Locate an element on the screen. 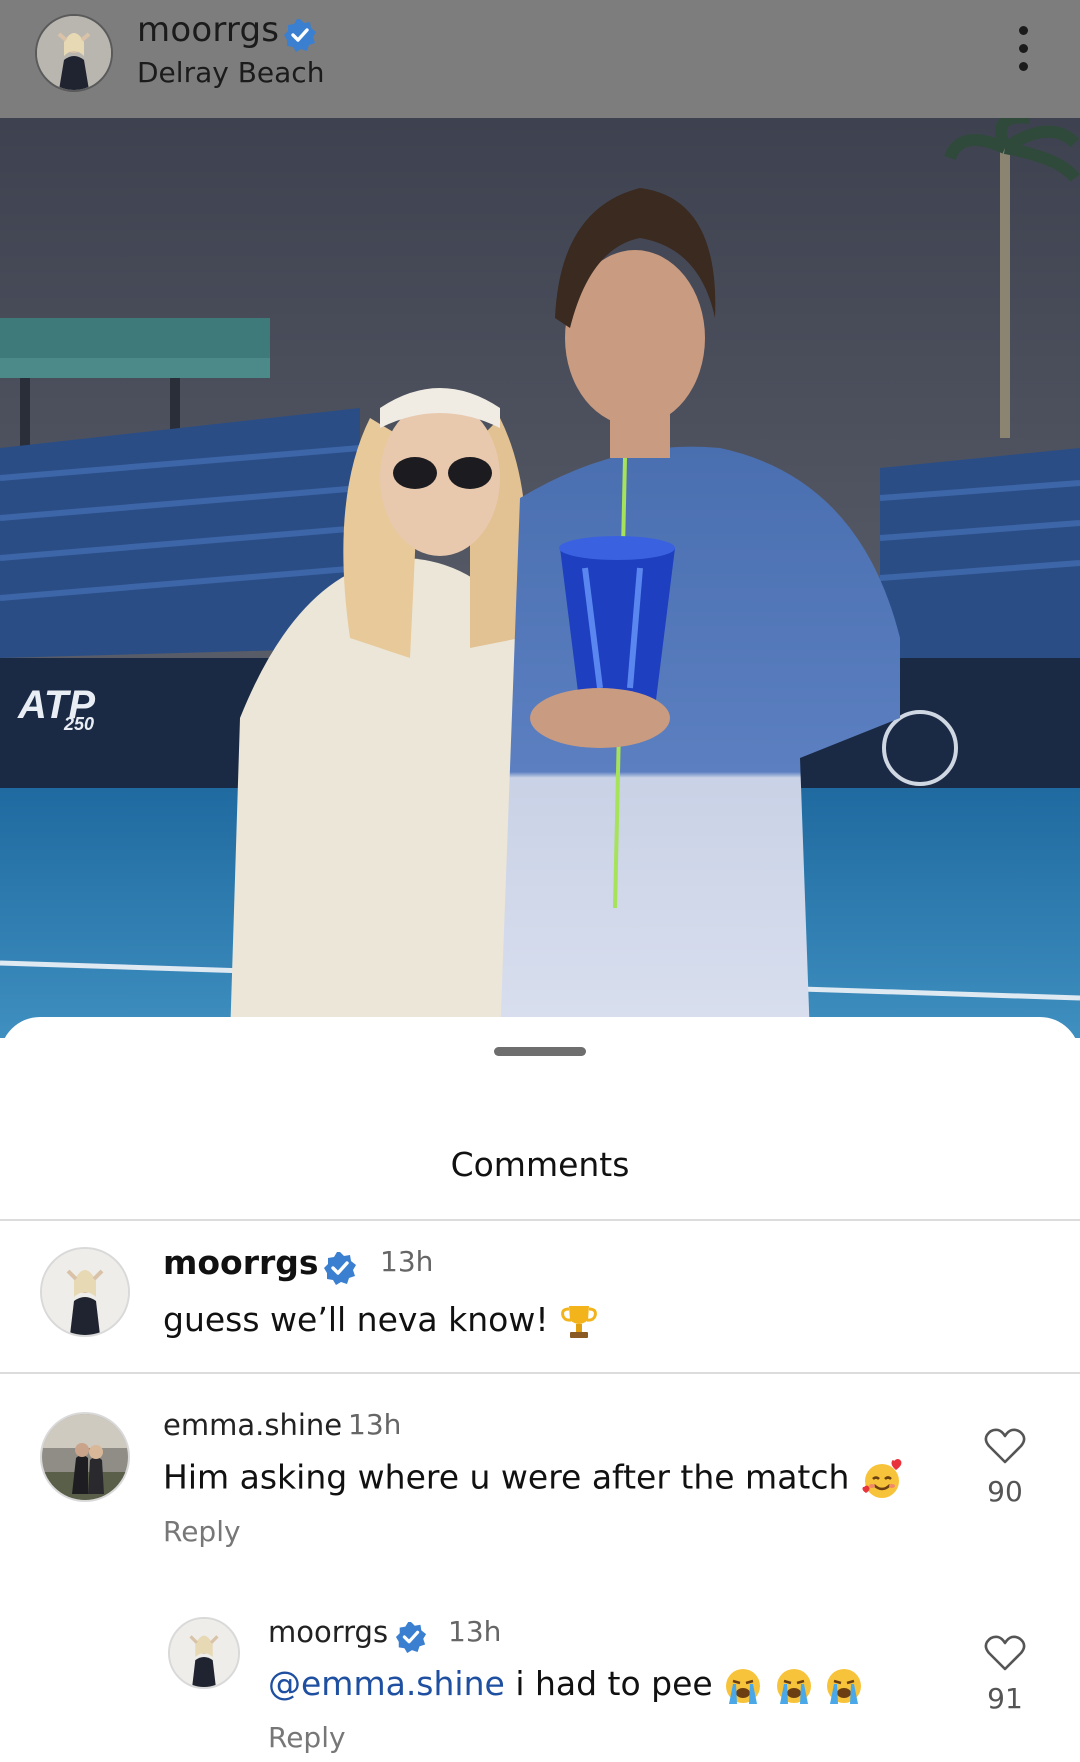 The height and width of the screenshot is (1762, 1080). post-header: moorrgs Delray Beach is located at coordinates (540, 59).